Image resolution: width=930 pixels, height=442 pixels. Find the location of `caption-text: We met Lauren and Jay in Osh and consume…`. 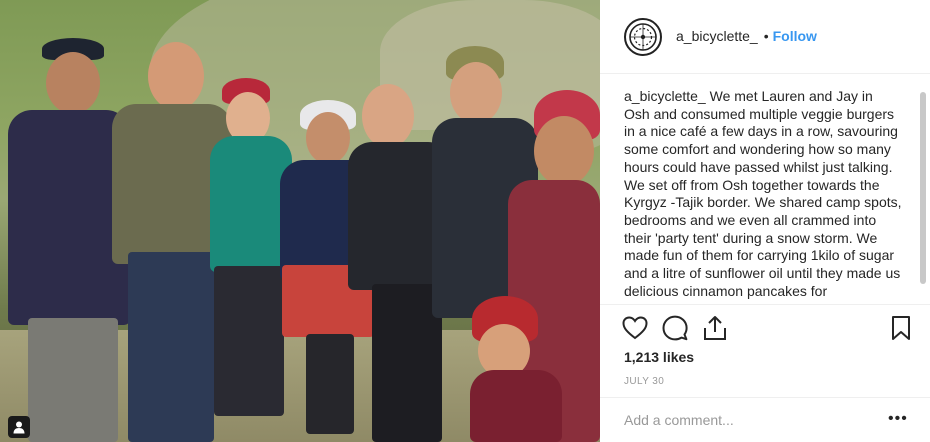

caption-text: We met Lauren and Jay in Osh and consume… is located at coordinates (763, 193).